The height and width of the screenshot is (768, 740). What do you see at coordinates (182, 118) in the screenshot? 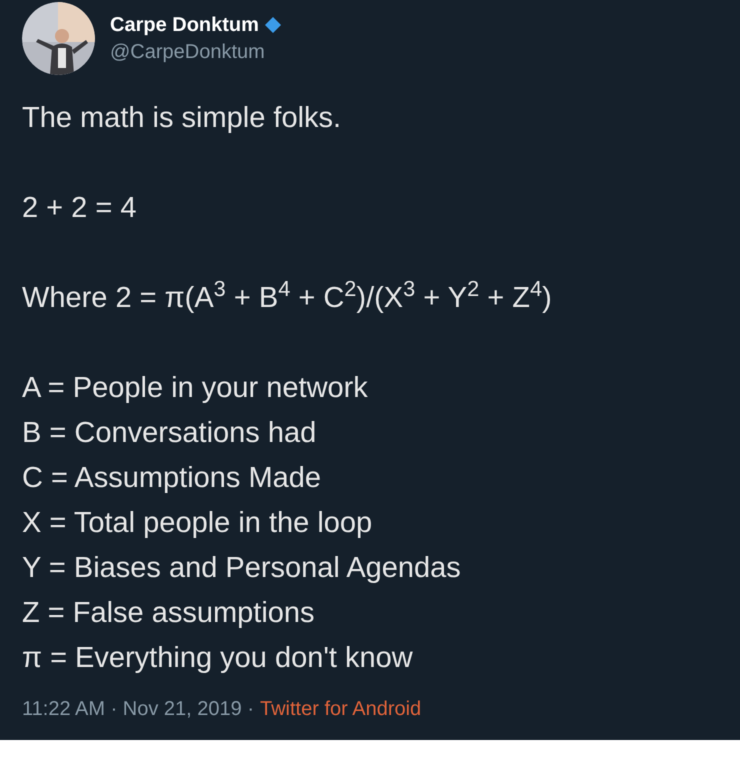
I see `tweet-text-line: The math is simple folks.` at bounding box center [182, 118].